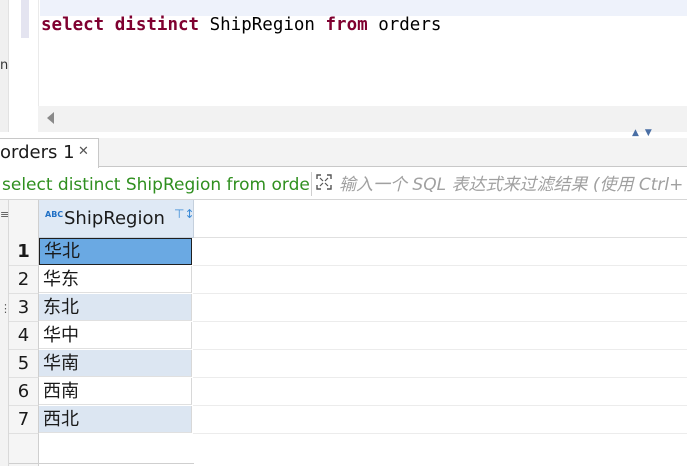  What do you see at coordinates (38, 53) in the screenshot?
I see `editor-separator` at bounding box center [38, 53].